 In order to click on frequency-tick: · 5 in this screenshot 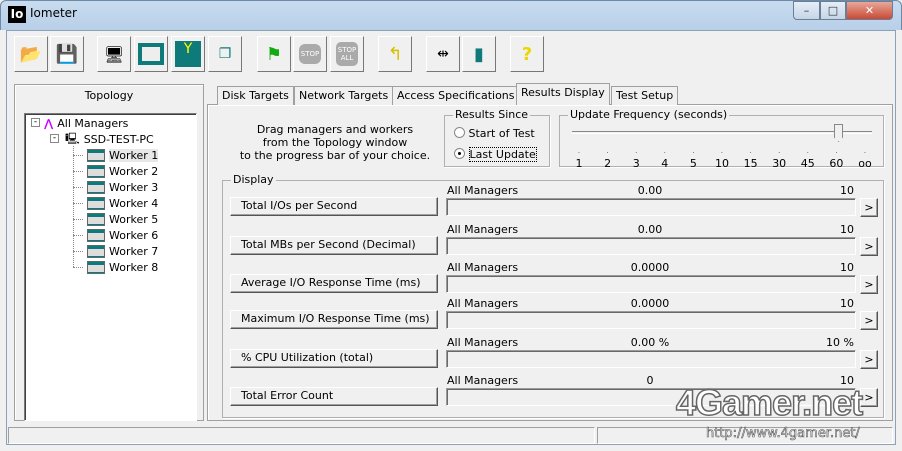, I will do `click(693, 160)`.